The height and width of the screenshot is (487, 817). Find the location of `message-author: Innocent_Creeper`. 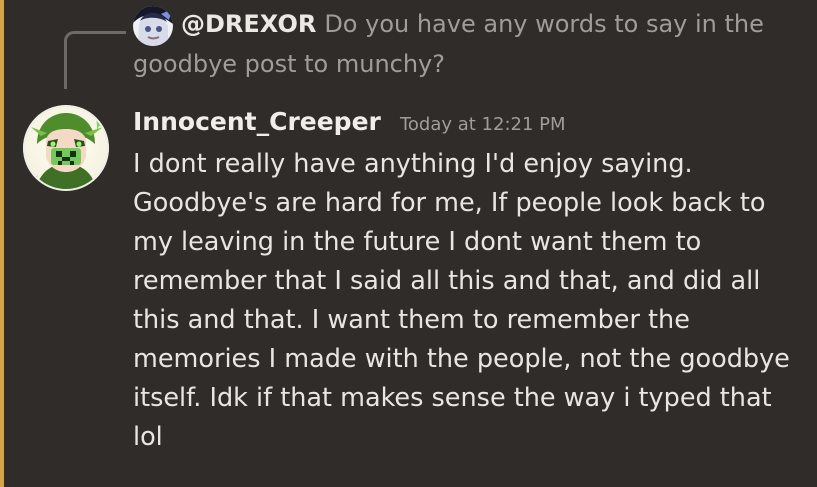

message-author: Innocent_Creeper is located at coordinates (257, 121).